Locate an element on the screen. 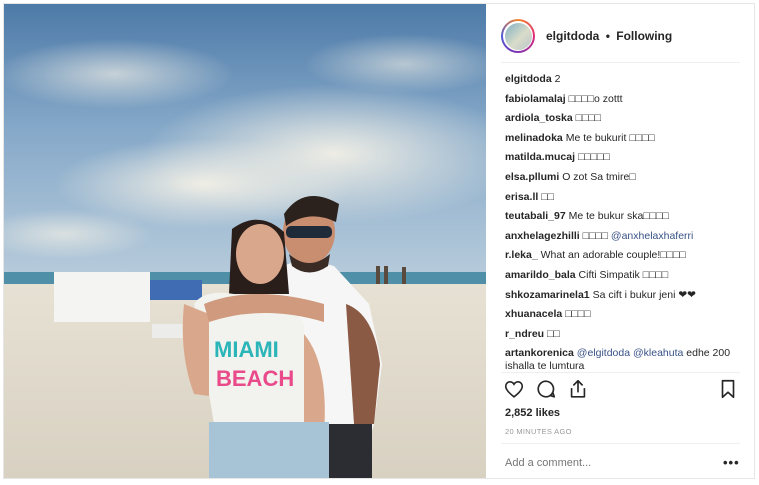 This screenshot has width=759, height=485. share-icon is located at coordinates (578, 389).